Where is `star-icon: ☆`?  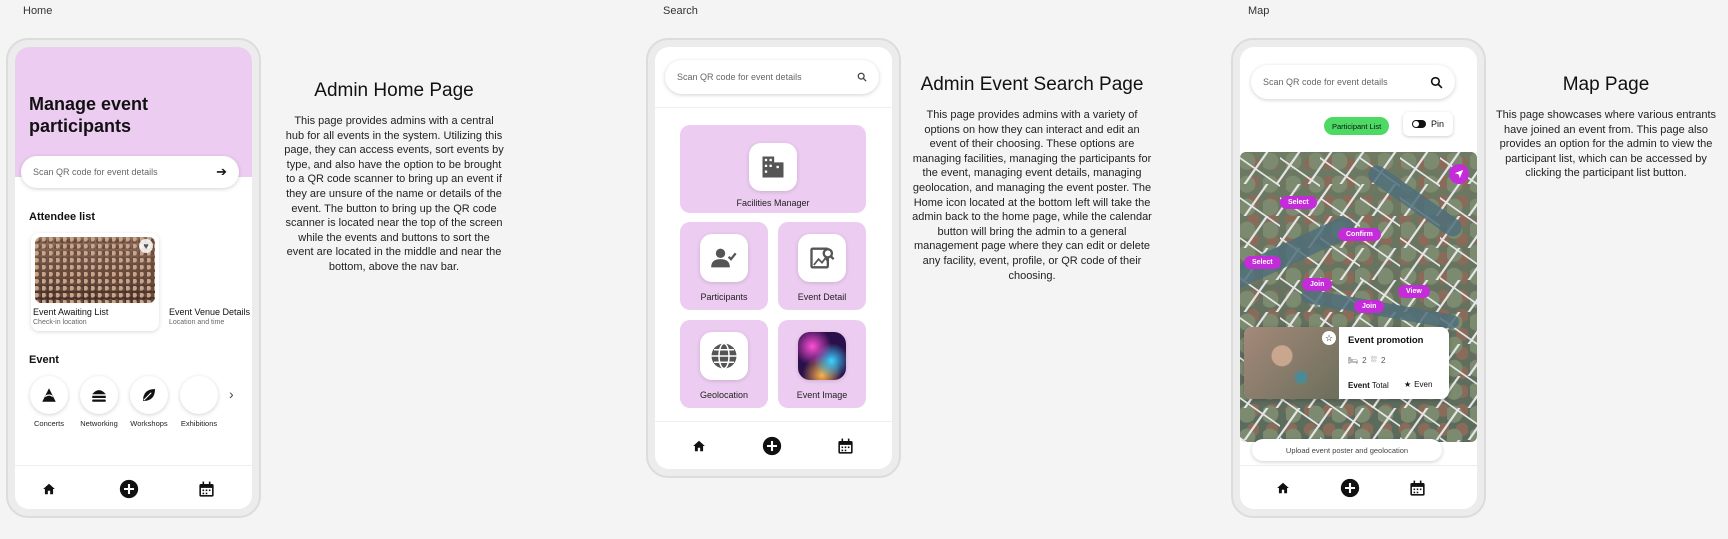 star-icon: ☆ is located at coordinates (1329, 338).